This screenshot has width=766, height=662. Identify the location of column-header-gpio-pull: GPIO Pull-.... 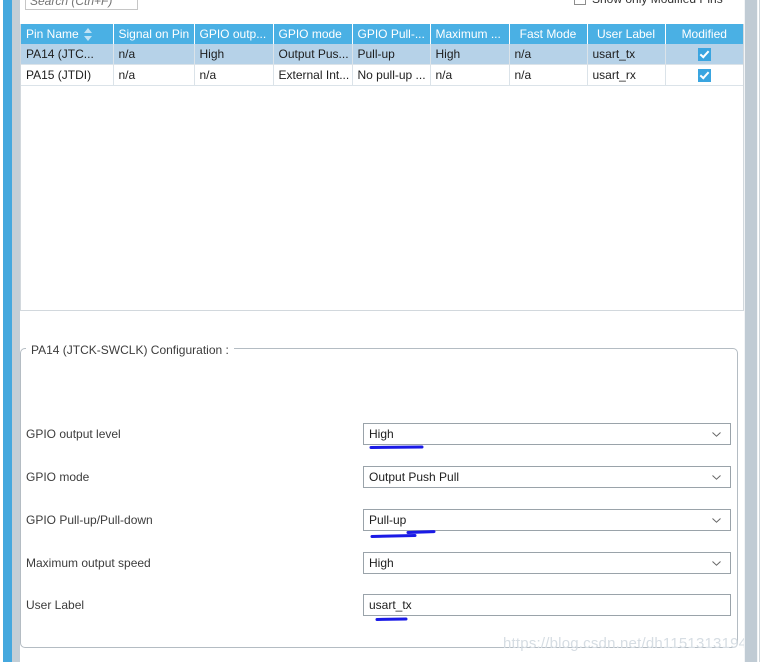
(391, 34).